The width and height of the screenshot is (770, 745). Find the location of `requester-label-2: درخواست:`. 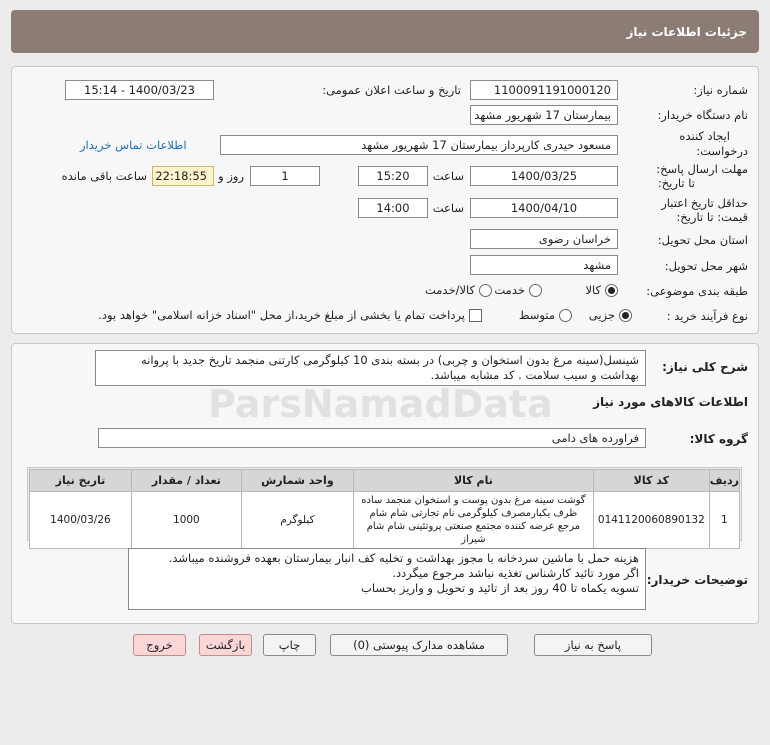

requester-label-2: درخواست: is located at coordinates (722, 151).